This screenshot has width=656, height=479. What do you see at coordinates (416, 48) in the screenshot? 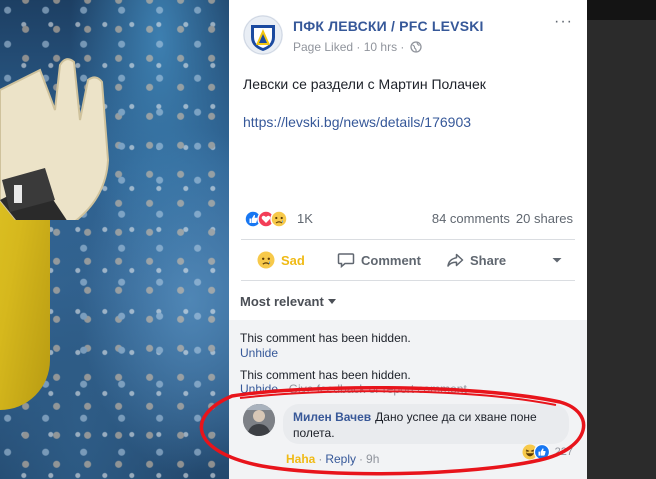
I see `globe-icon` at bounding box center [416, 48].